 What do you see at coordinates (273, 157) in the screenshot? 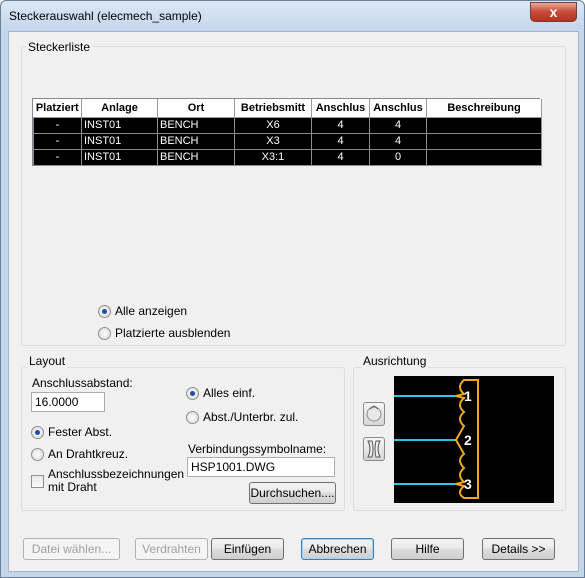
I see `cell-betriebsmittel: X3:1` at bounding box center [273, 157].